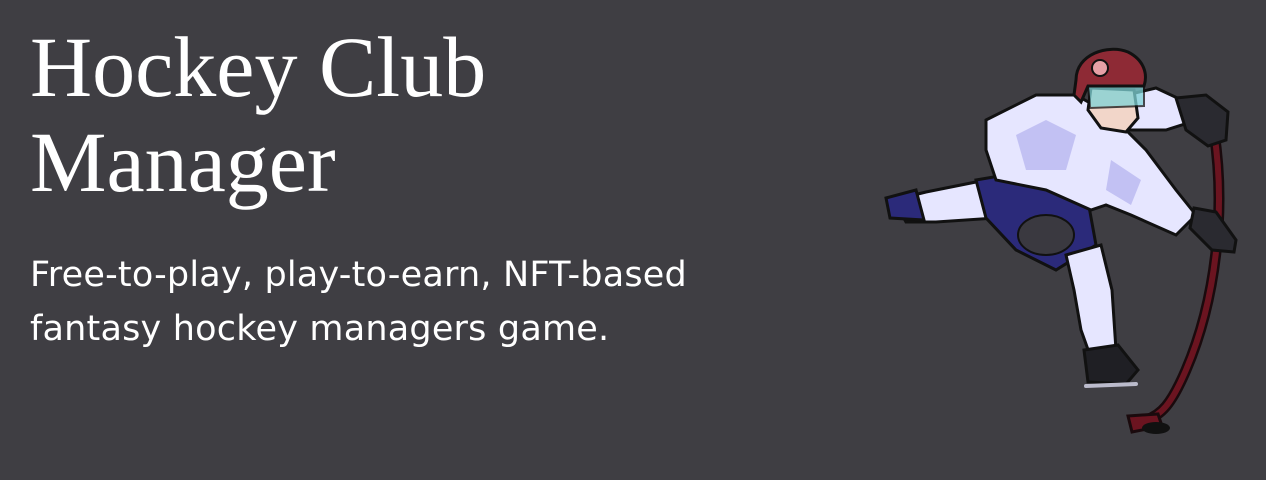 This screenshot has width=1266, height=480. I want to click on subtitle-line-1: Free-to-play, play-to-earn, NFT-based, so click(358, 275).